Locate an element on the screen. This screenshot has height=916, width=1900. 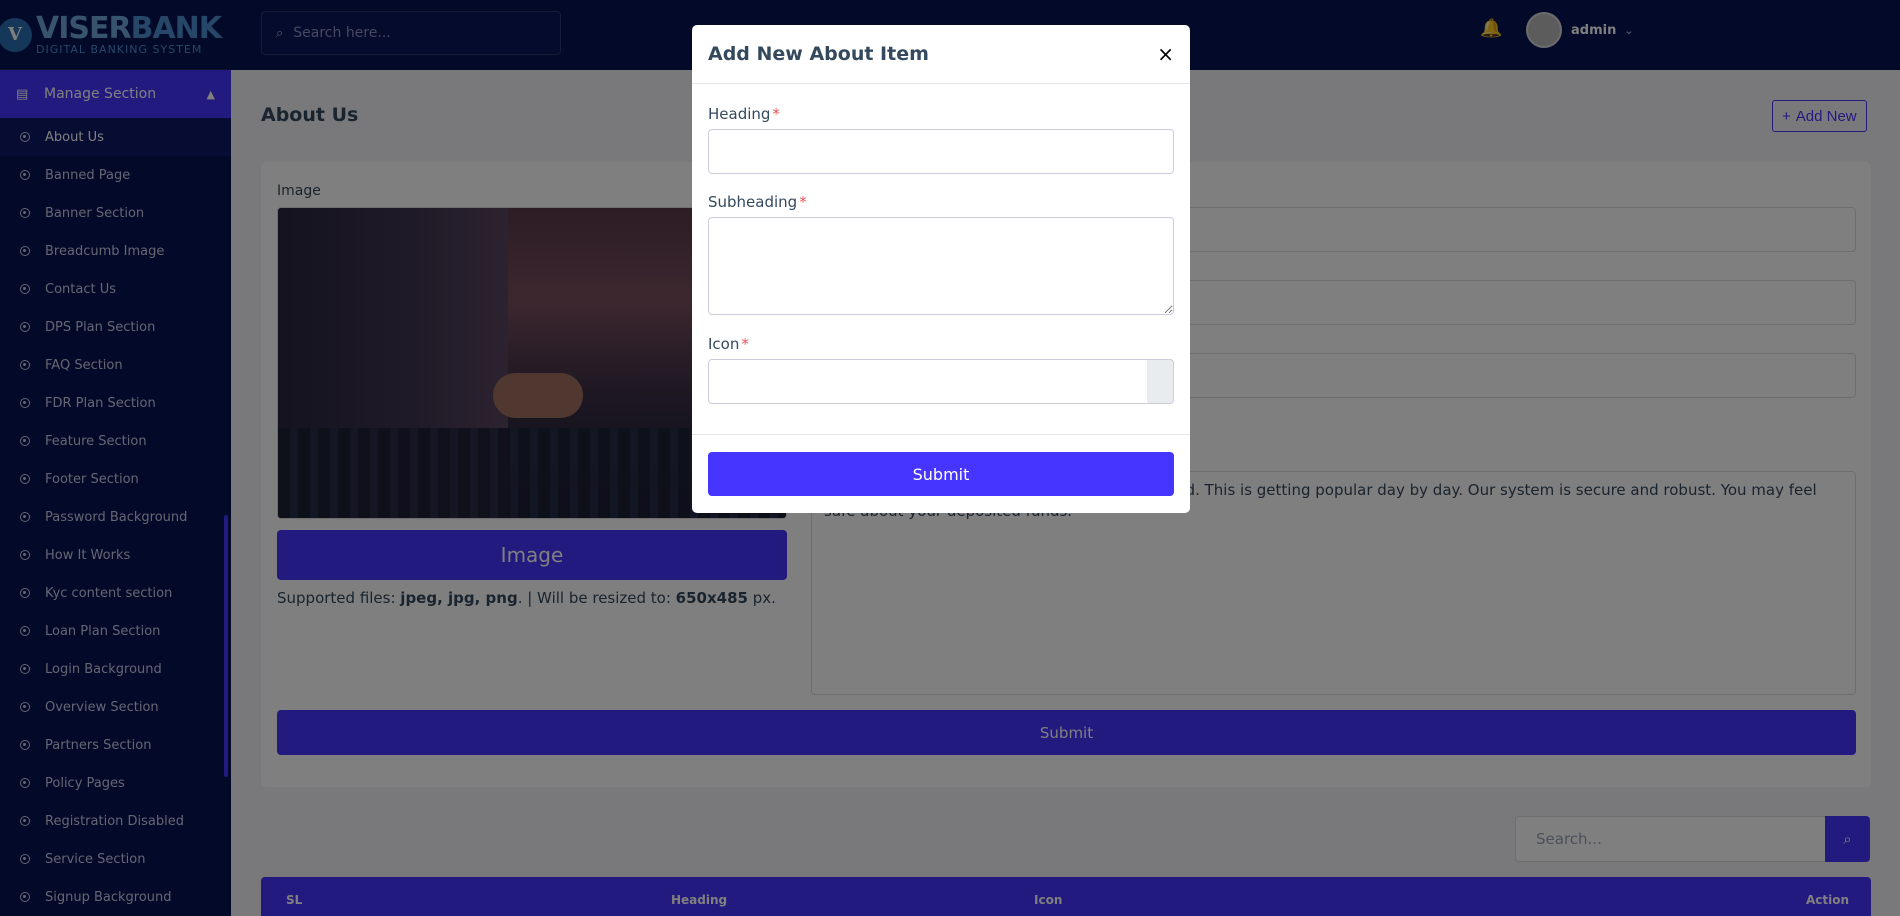
subheading-label: Subheading * is located at coordinates (757, 202).